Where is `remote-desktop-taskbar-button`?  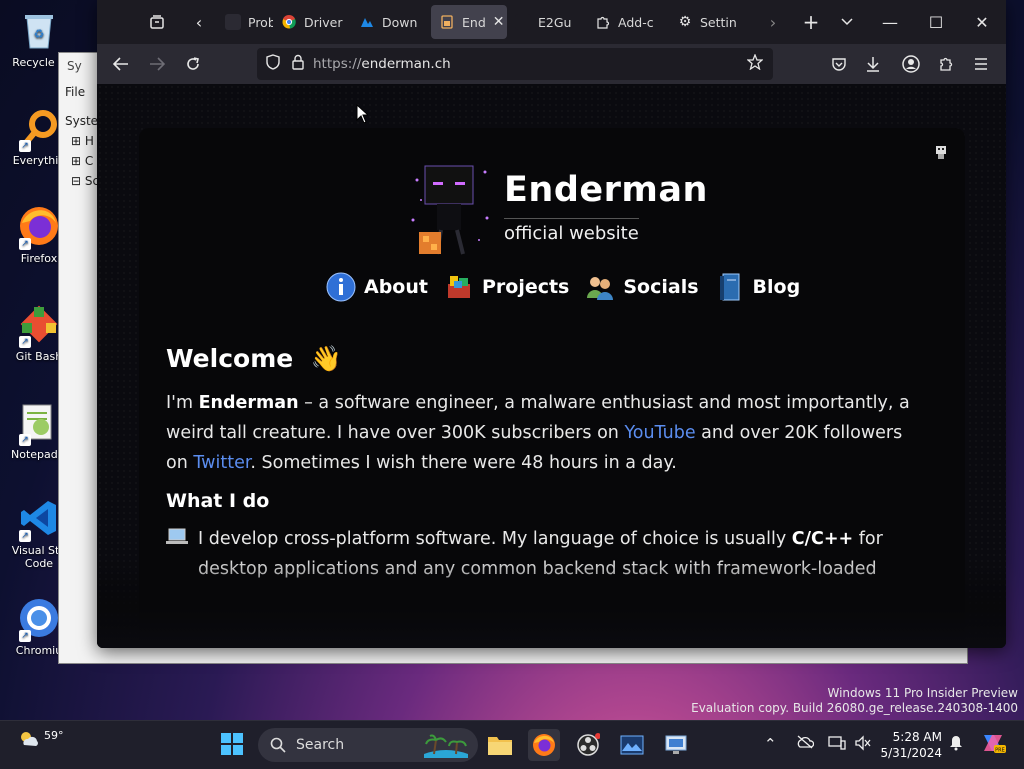
remote-desktop-taskbar-button is located at coordinates (676, 745).